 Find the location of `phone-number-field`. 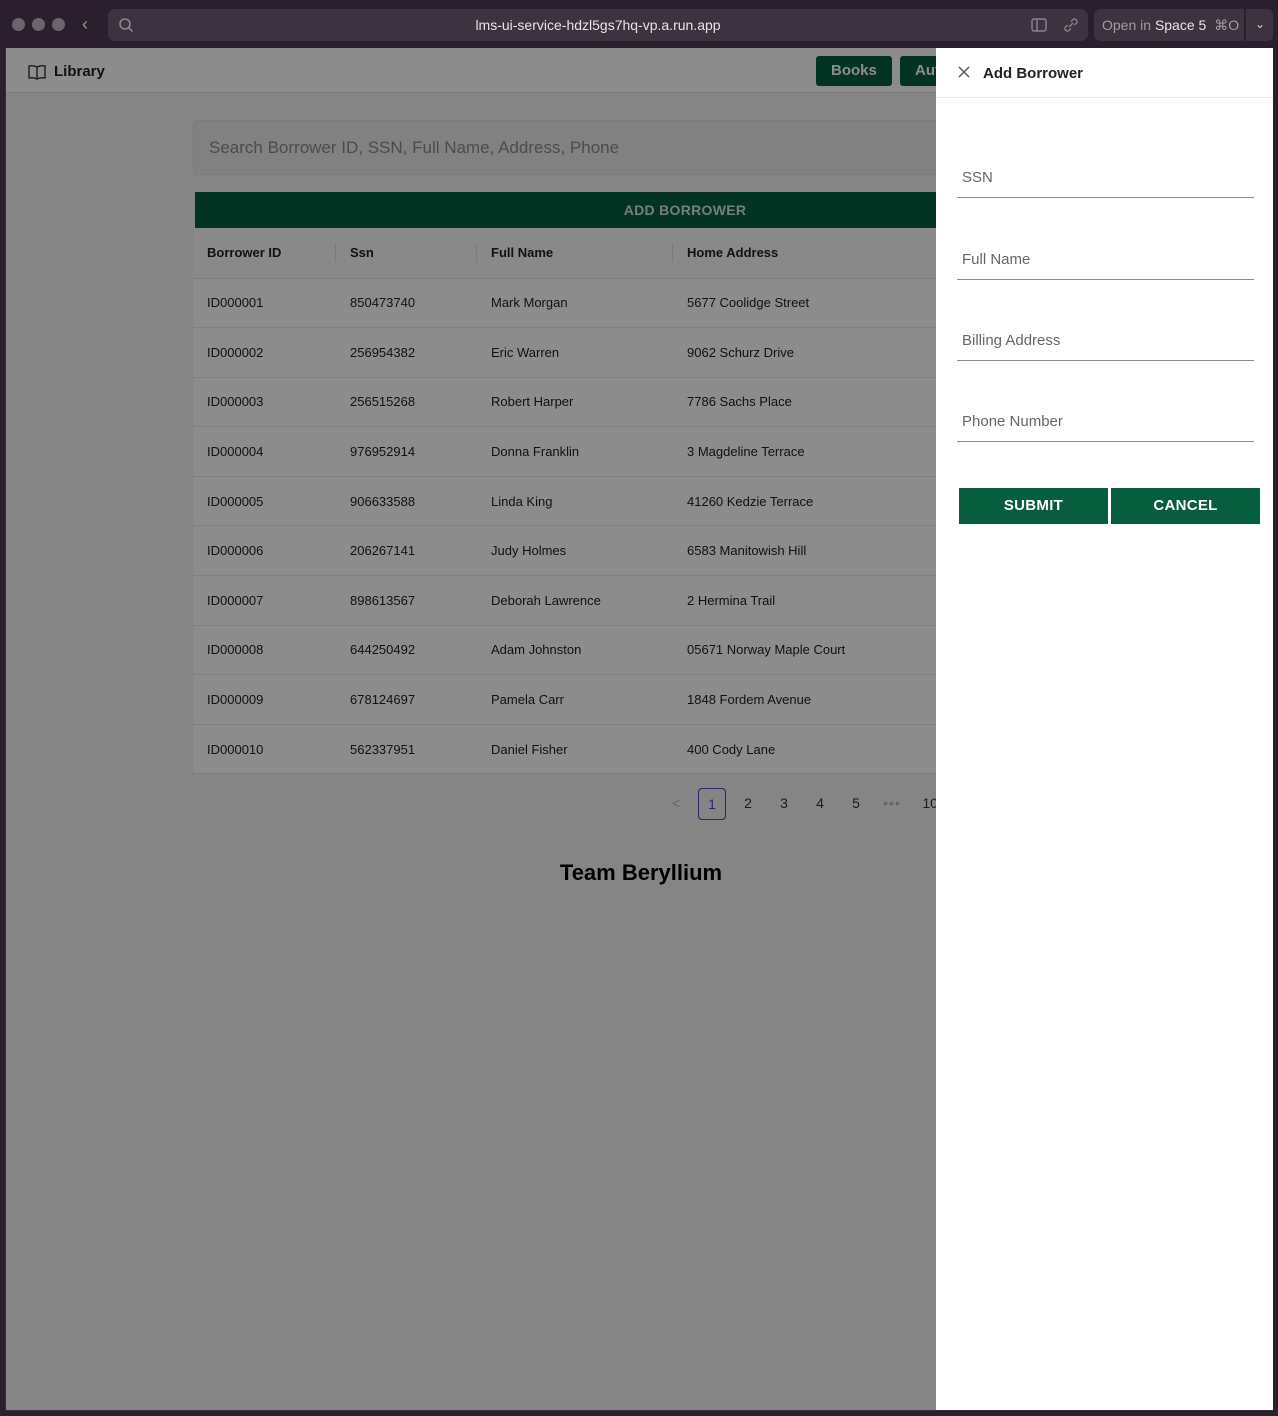

phone-number-field is located at coordinates (1105, 422).